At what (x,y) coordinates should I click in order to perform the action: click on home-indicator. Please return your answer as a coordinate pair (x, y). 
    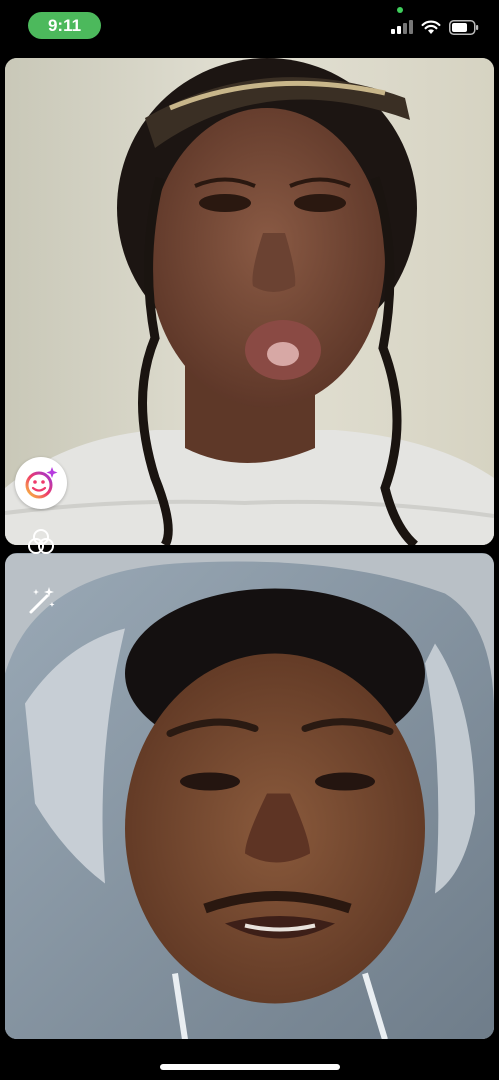
    Looking at the image, I should click on (250, 1067).